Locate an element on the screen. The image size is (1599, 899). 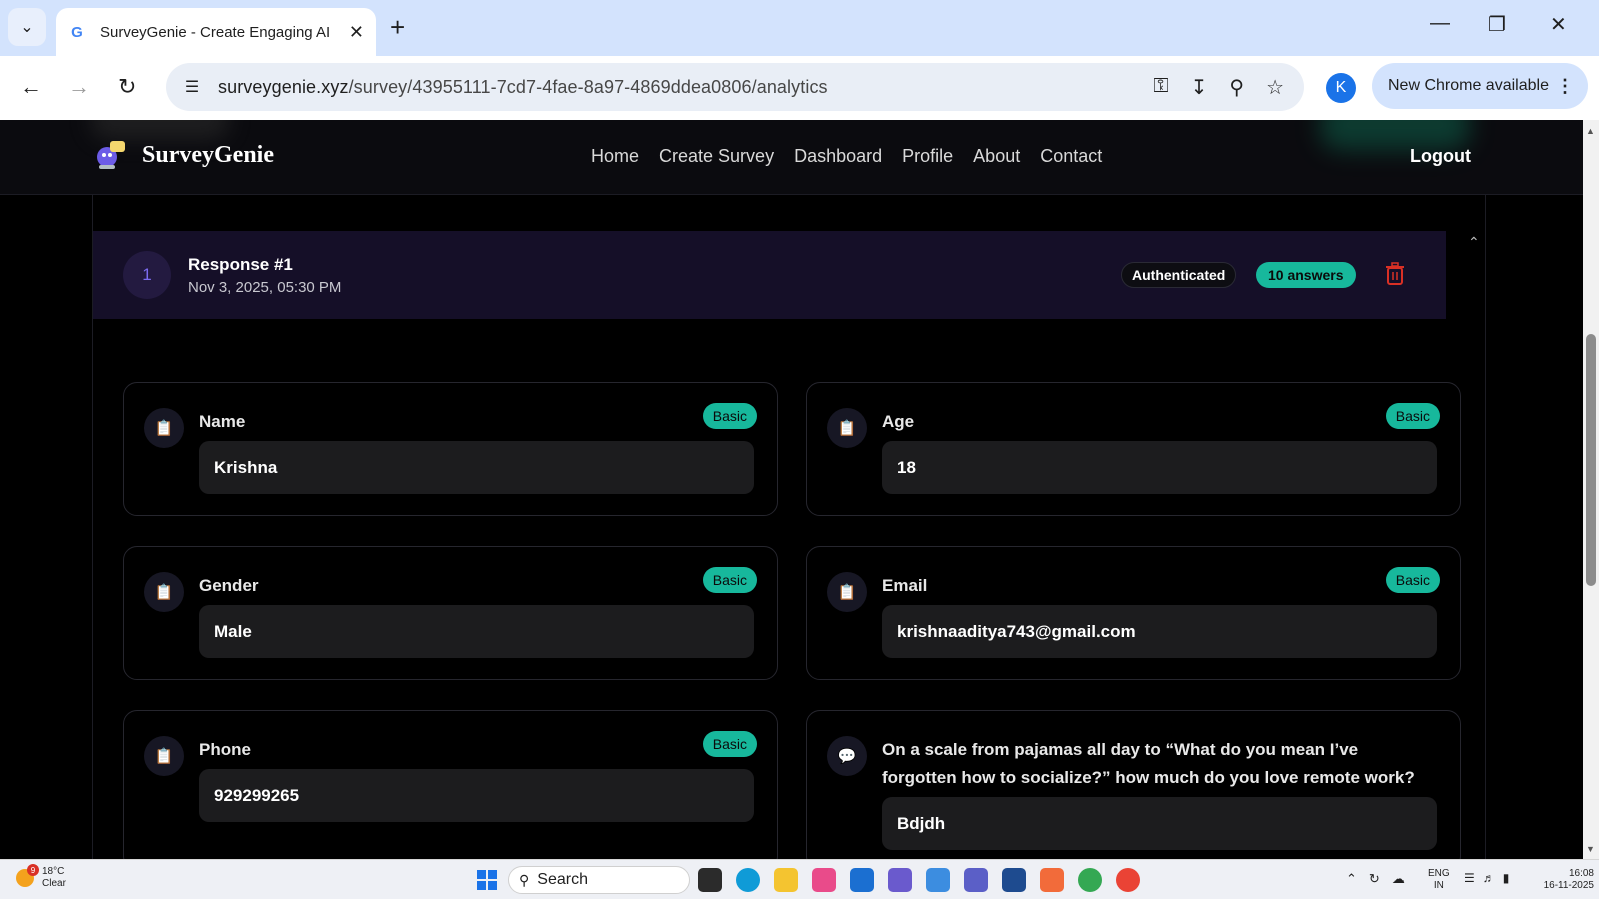
tab-search-button: ⌄ is located at coordinates (27, 27).